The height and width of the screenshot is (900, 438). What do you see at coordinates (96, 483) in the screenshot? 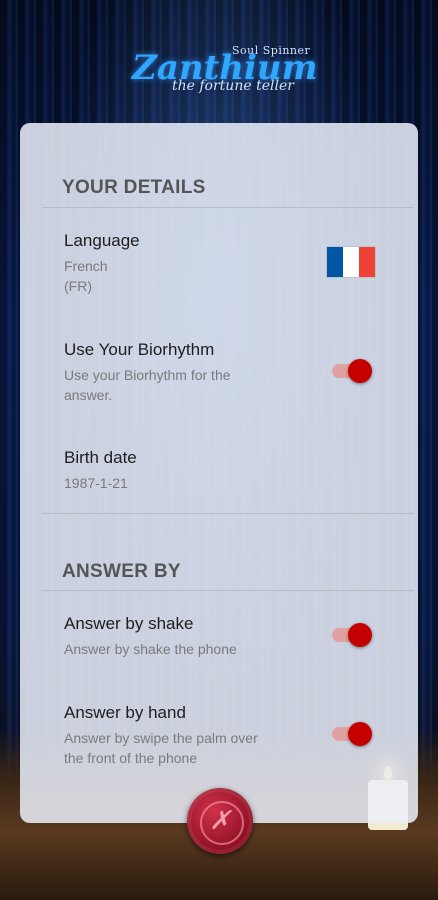
I see `birthdate-value: 1987-1-21` at bounding box center [96, 483].